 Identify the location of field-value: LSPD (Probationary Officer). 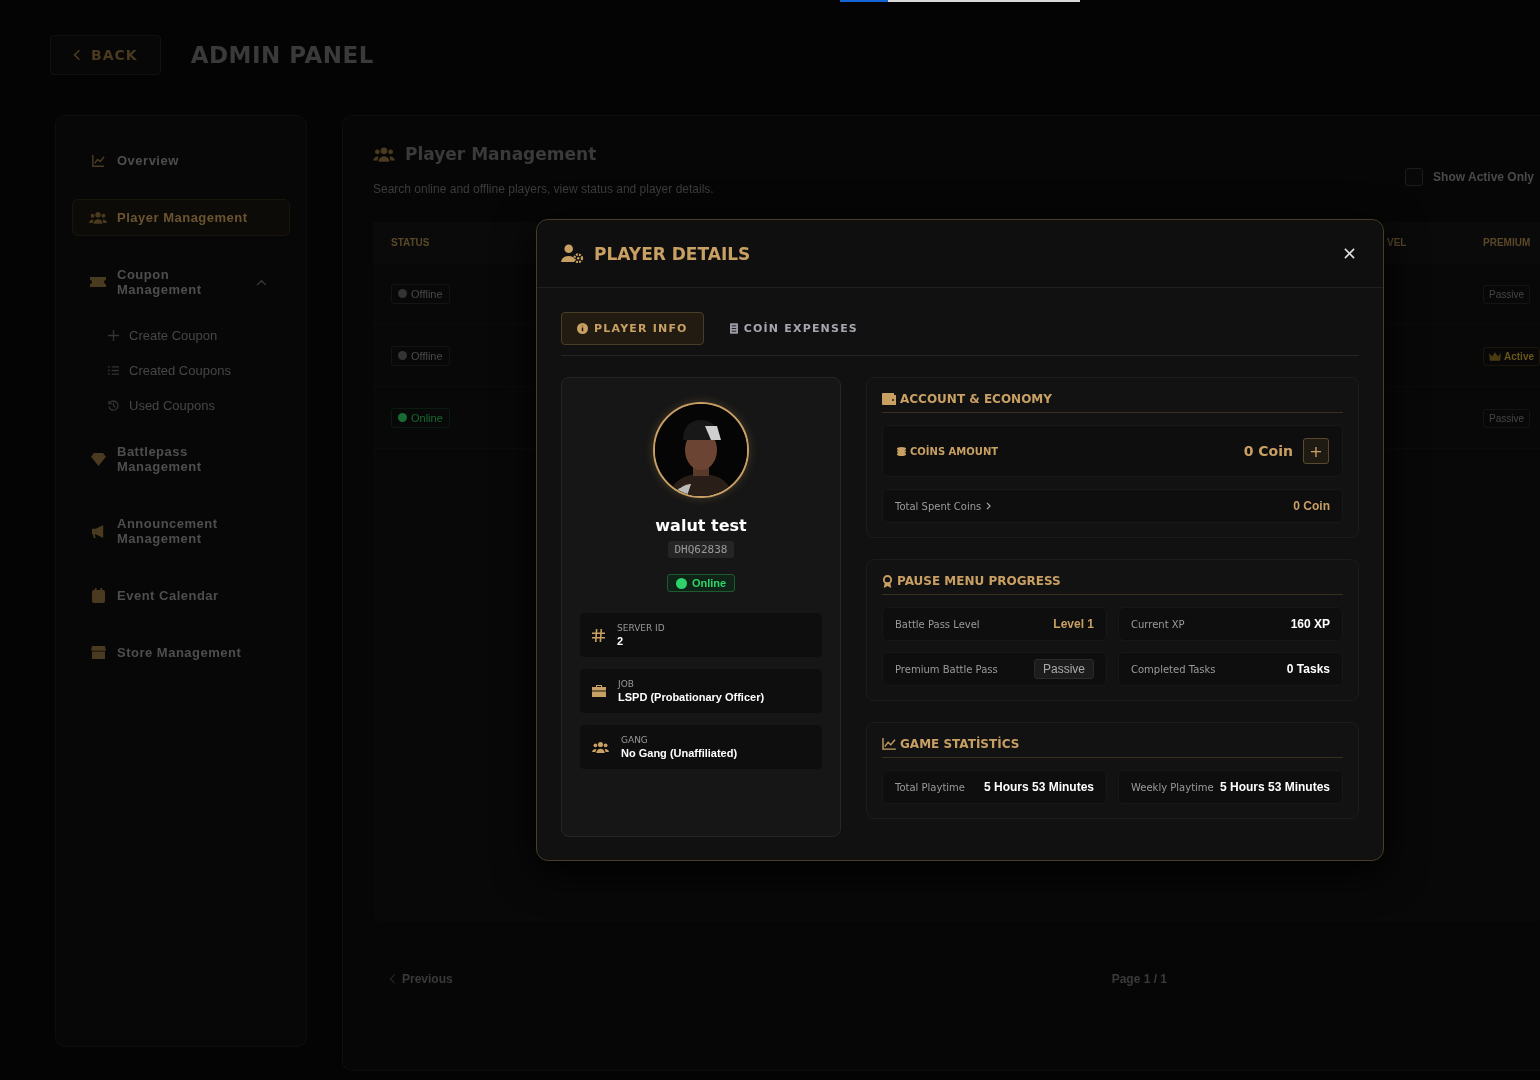
(691, 697).